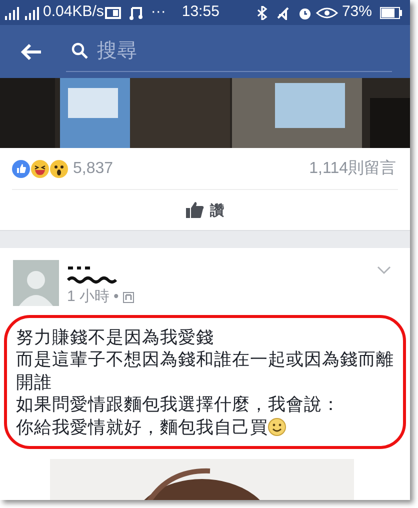 The width and height of the screenshot is (418, 508). I want to click on search-input: 搜尋, so click(197, 51).